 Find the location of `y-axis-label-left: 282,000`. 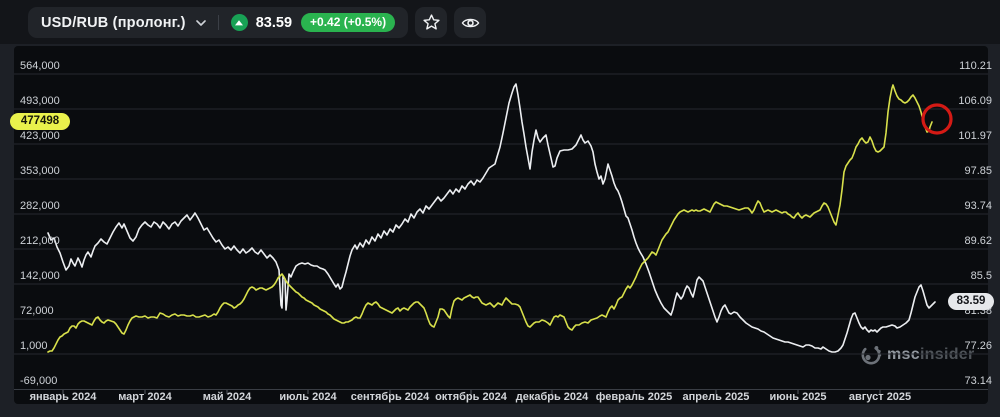

y-axis-label-left: 282,000 is located at coordinates (40, 206).